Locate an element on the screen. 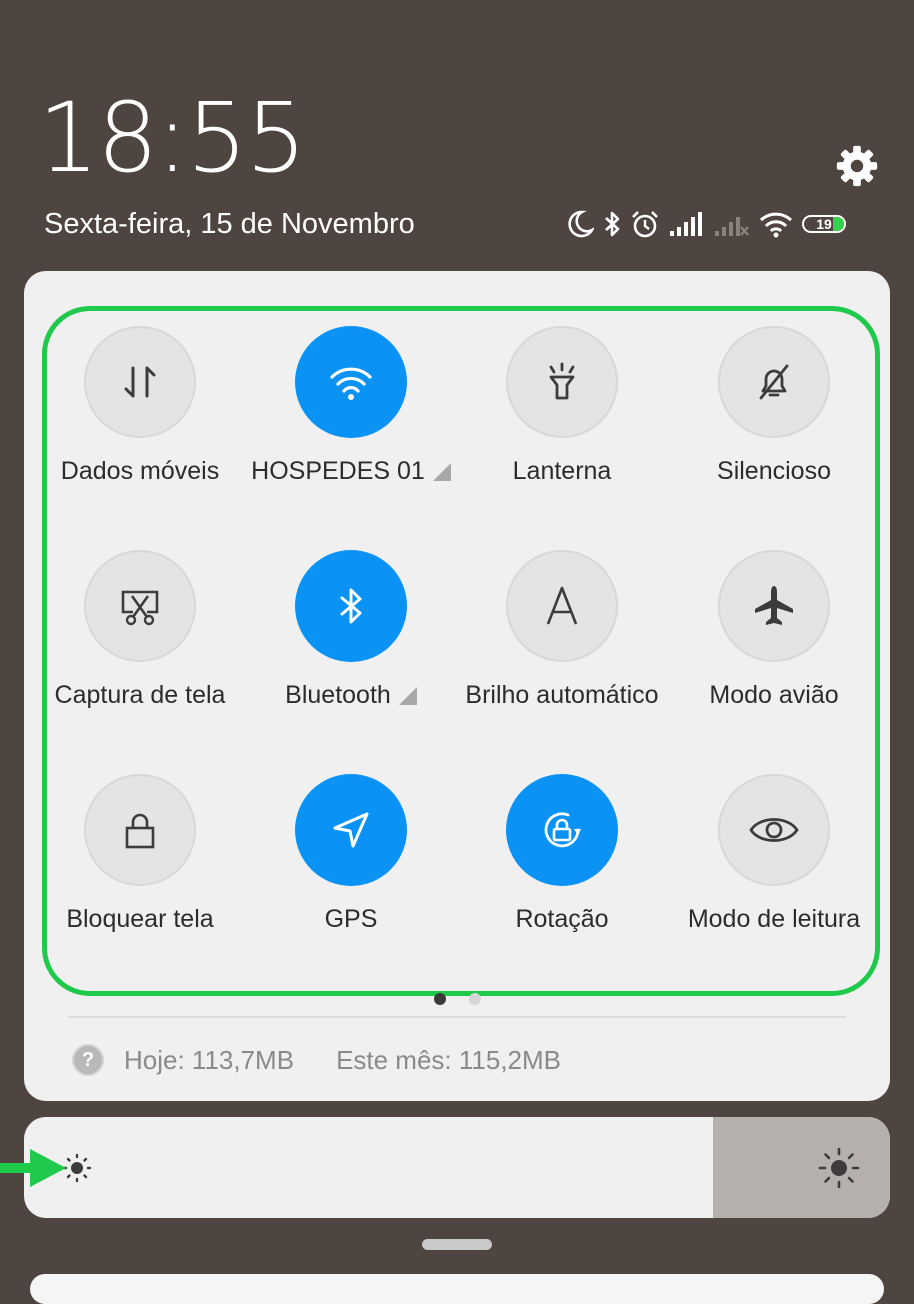  tile-label: GPS is located at coordinates (351, 919).